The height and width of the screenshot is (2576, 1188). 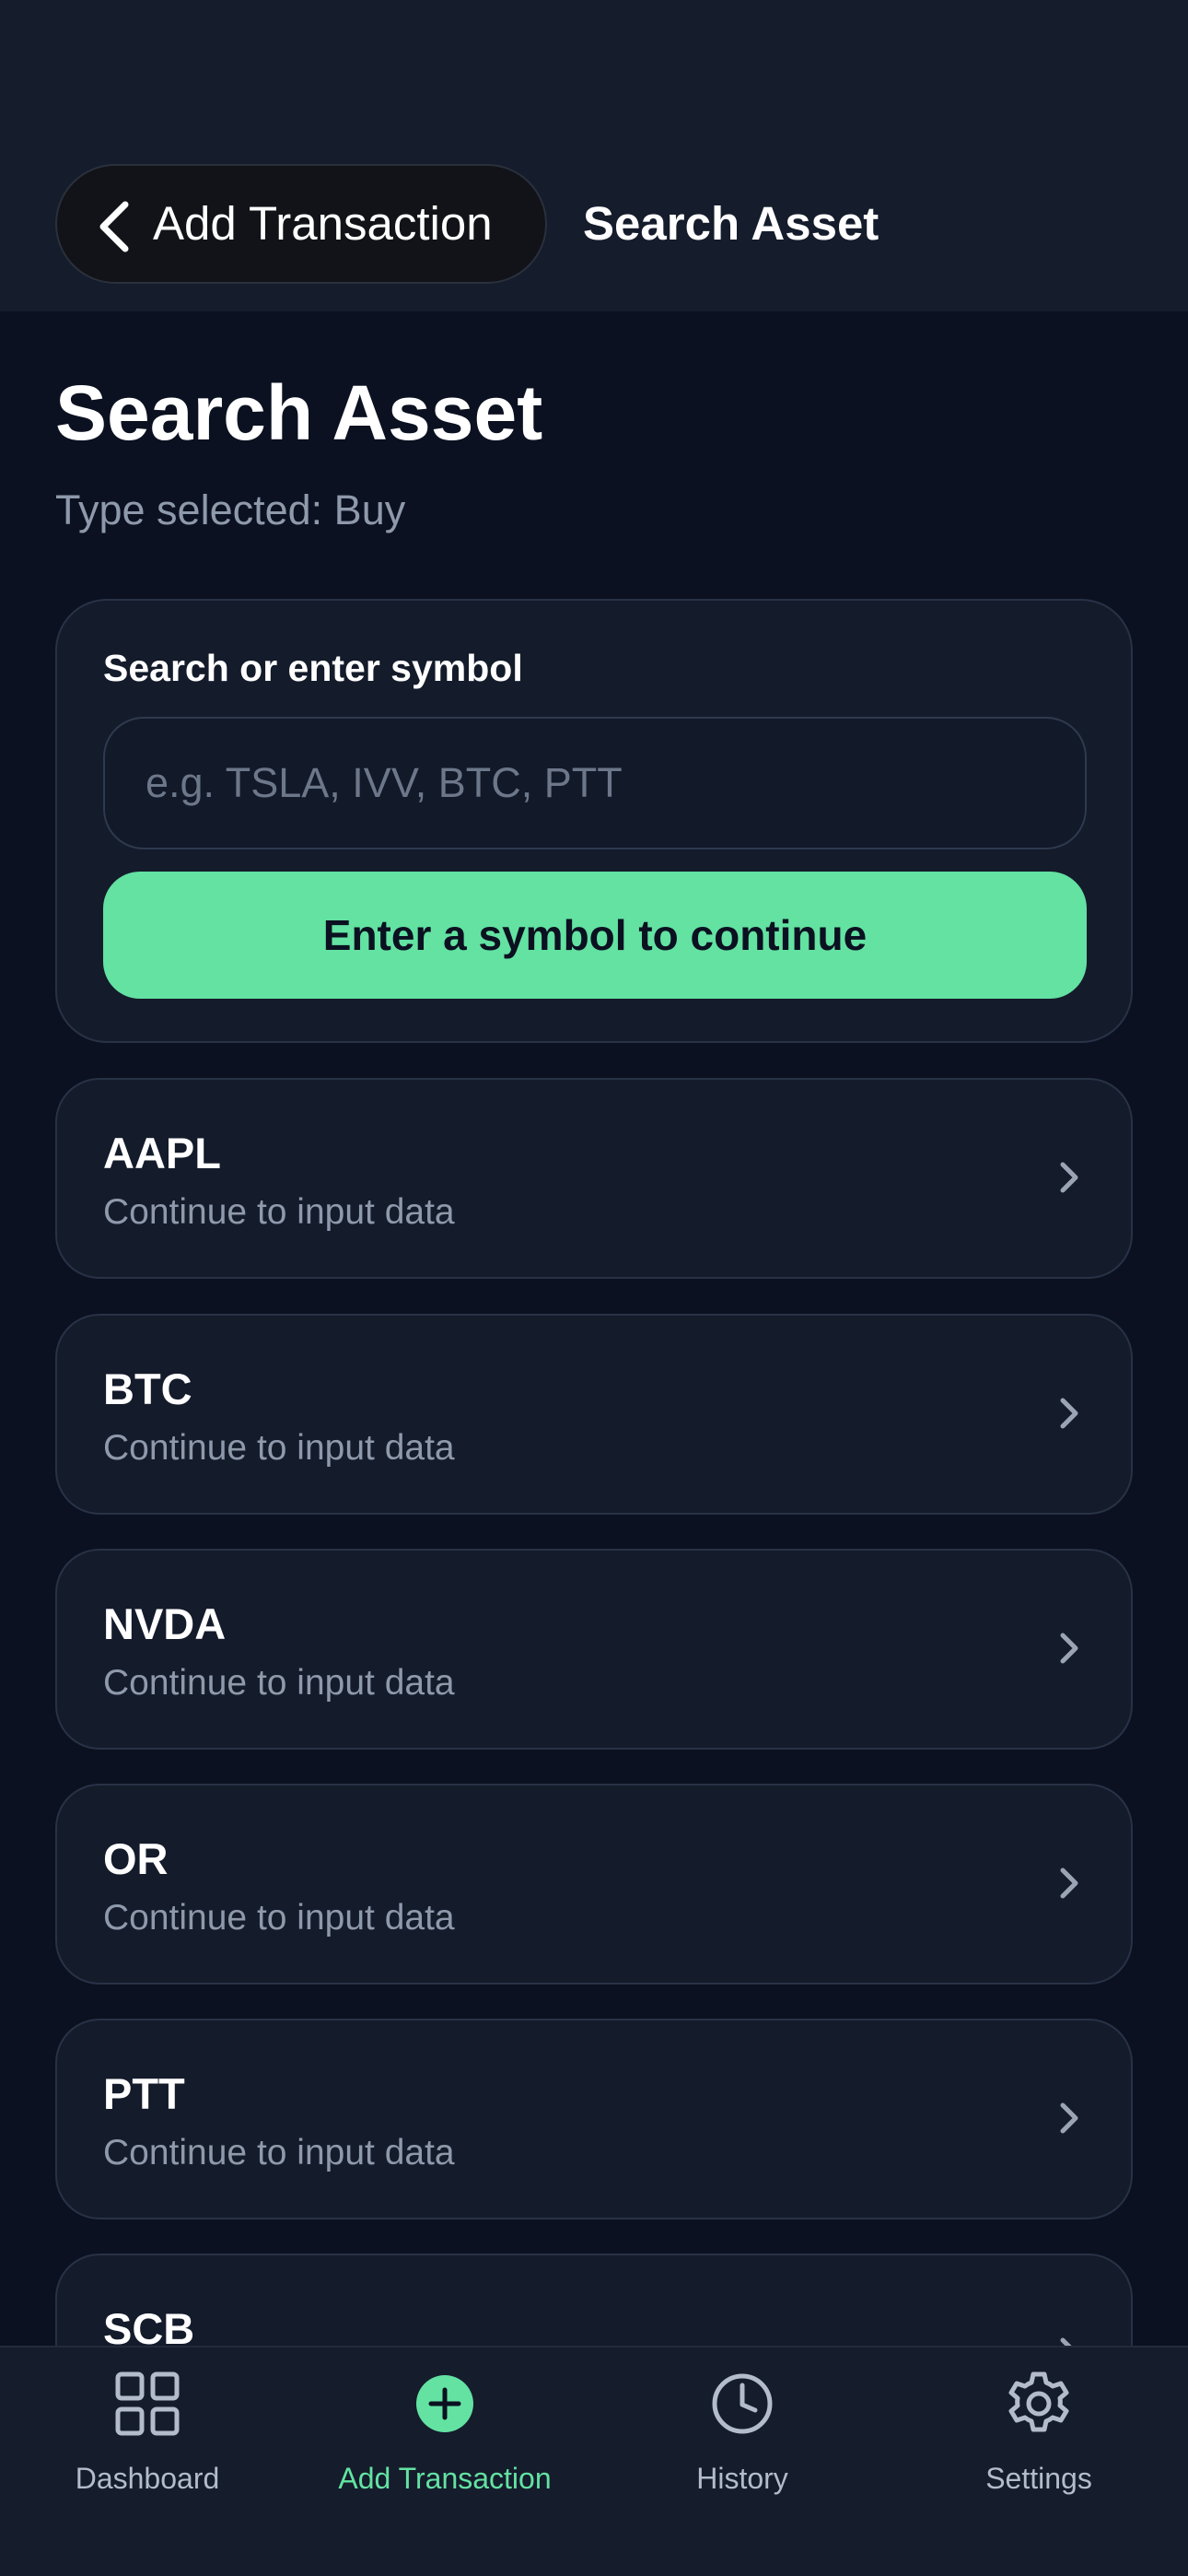 I want to click on asset-item-ptt: PTT Continue to input data, so click(x=594, y=2119).